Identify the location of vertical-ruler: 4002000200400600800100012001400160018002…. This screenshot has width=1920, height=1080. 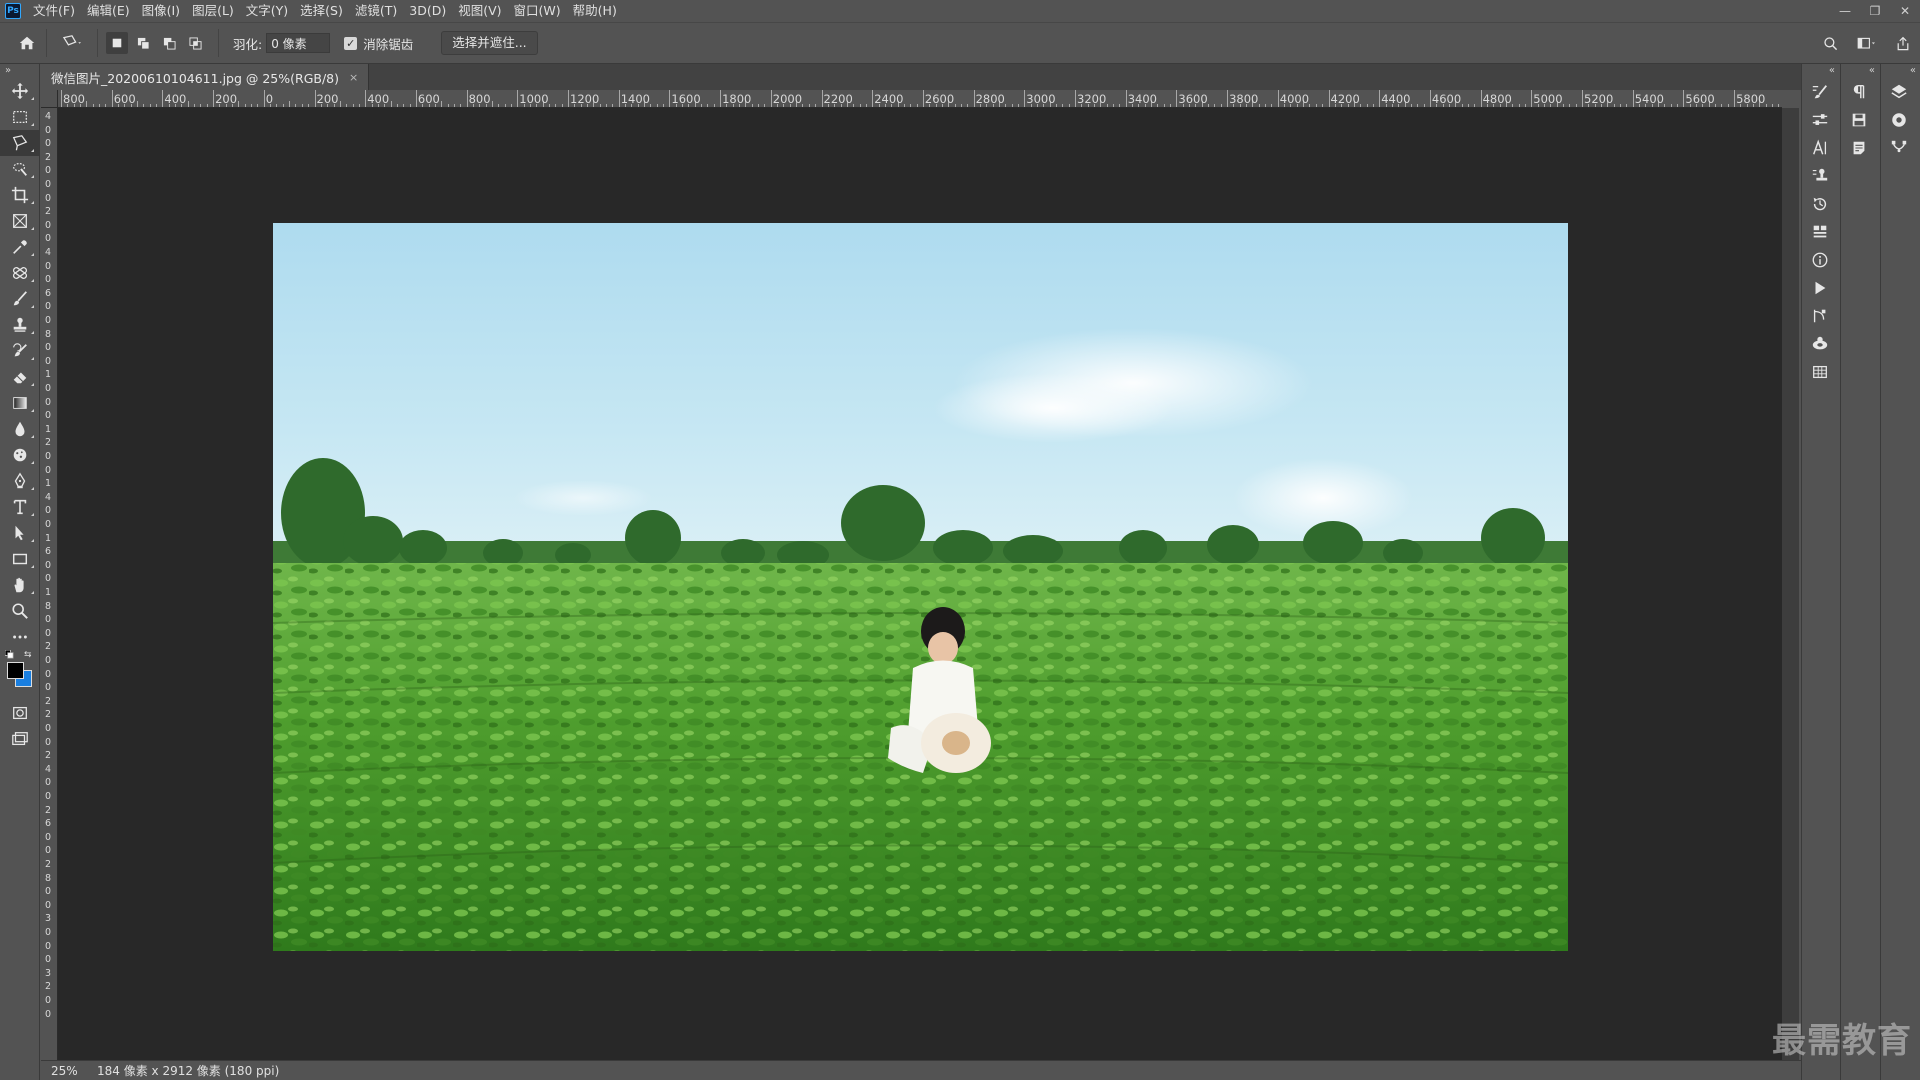
(49, 584).